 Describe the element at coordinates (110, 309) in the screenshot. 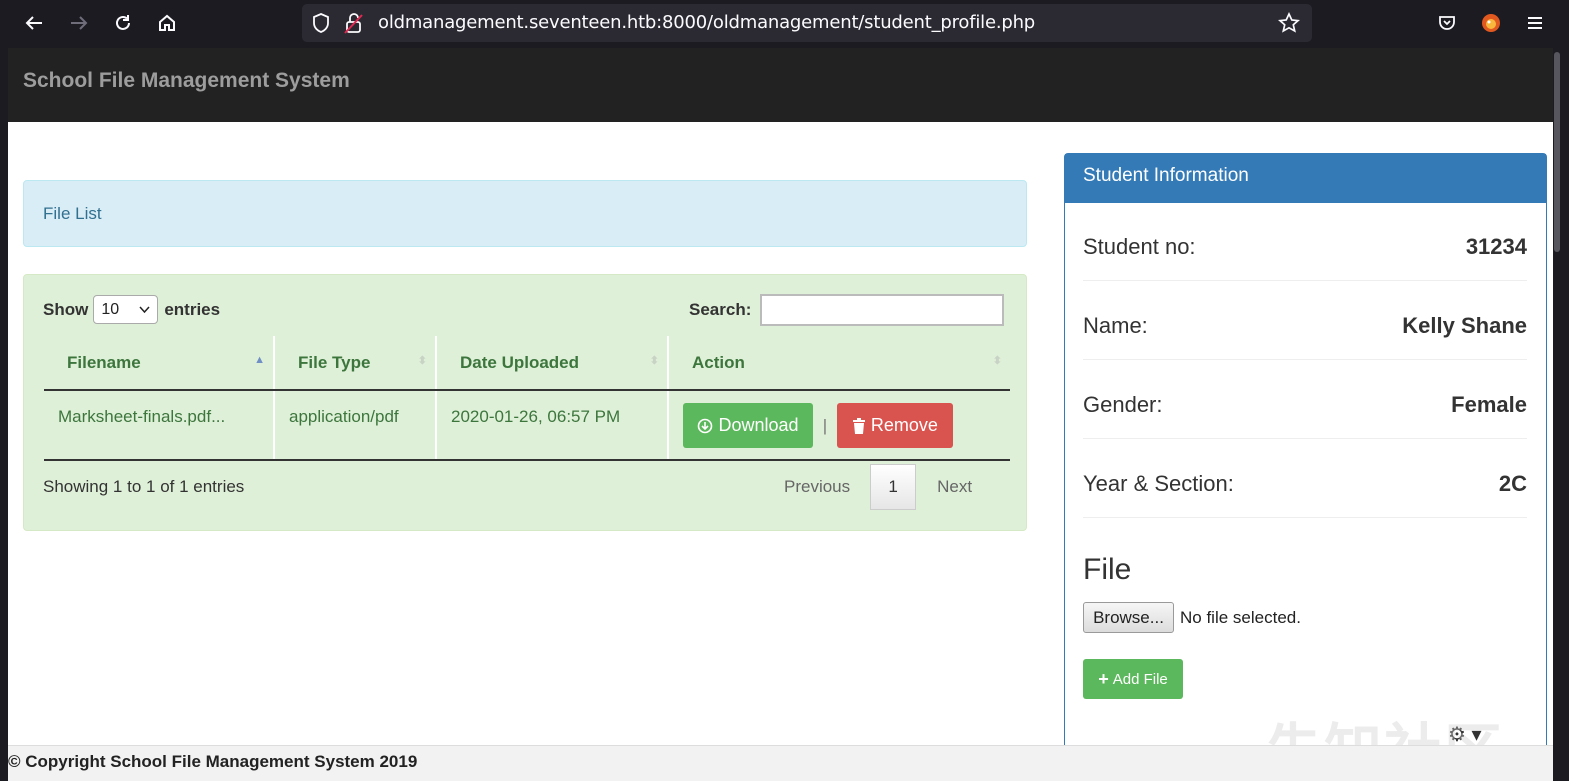

I see `entries-select-value: 10` at that location.